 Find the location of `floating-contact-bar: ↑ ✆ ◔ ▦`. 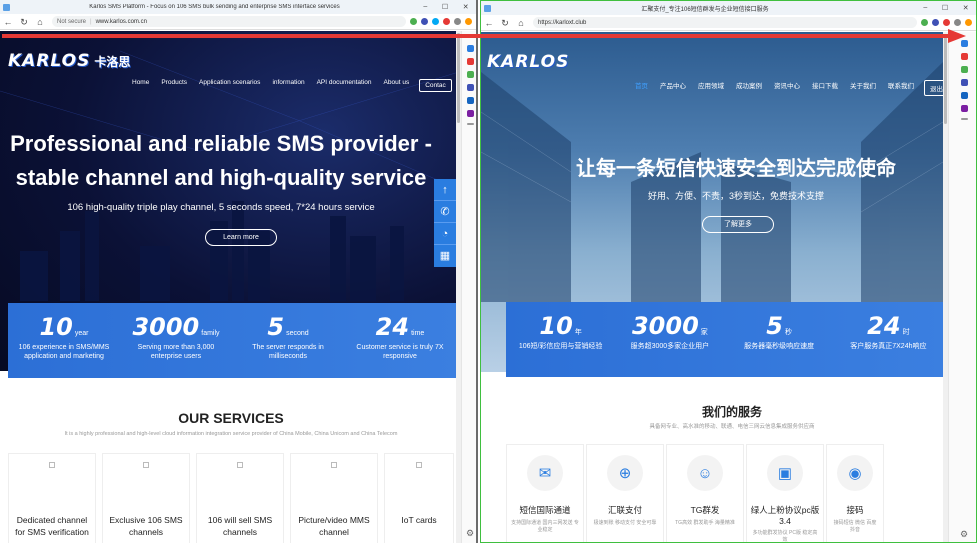

floating-contact-bar: ↑ ✆ ◔ ▦ is located at coordinates (445, 223).